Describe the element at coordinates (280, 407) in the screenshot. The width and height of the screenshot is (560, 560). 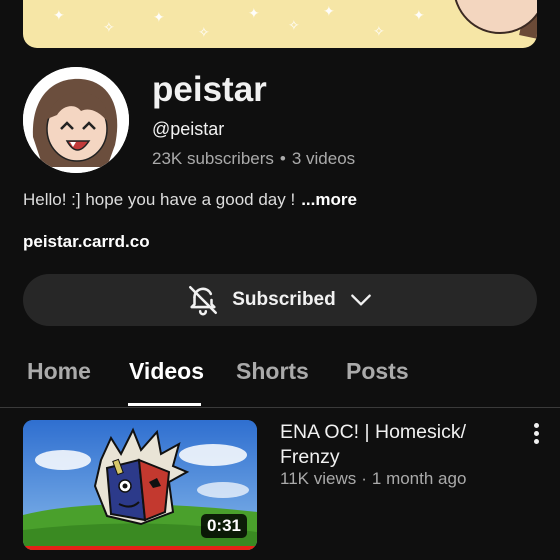
I see `tabs-divider` at that location.